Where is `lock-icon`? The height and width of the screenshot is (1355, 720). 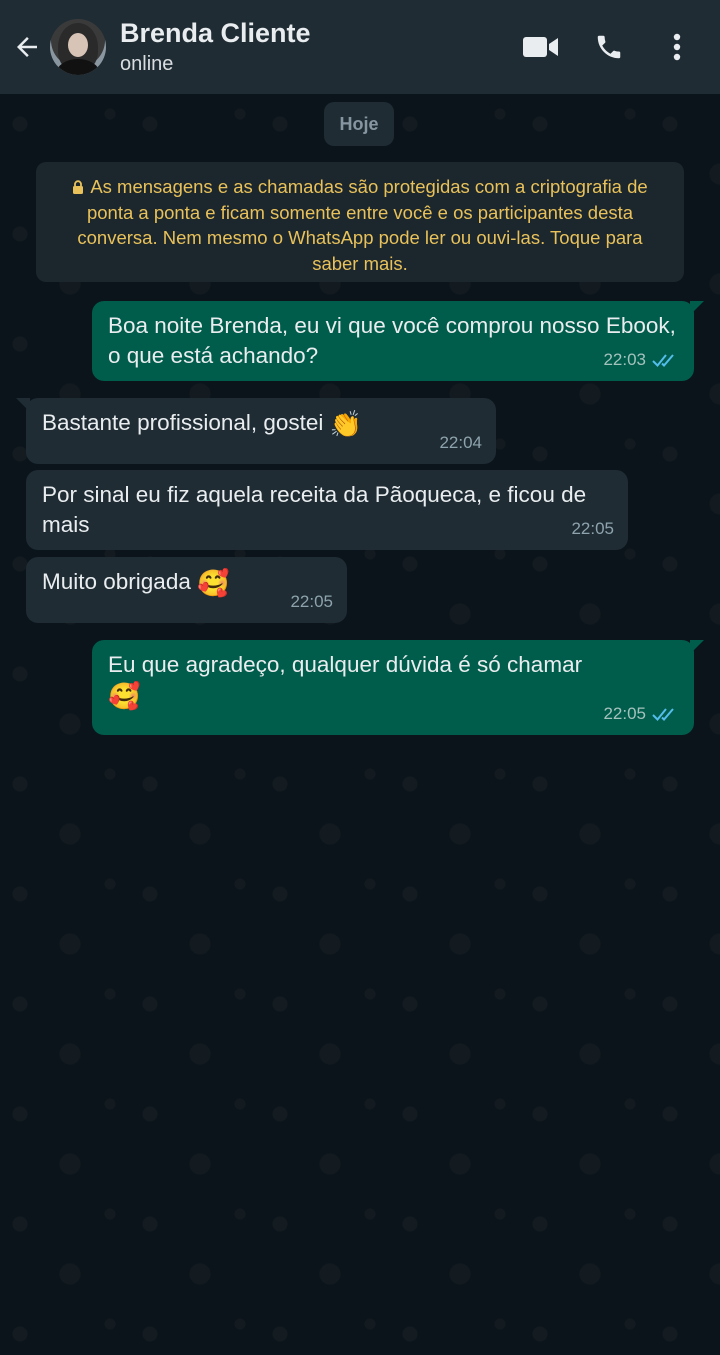 lock-icon is located at coordinates (78, 187).